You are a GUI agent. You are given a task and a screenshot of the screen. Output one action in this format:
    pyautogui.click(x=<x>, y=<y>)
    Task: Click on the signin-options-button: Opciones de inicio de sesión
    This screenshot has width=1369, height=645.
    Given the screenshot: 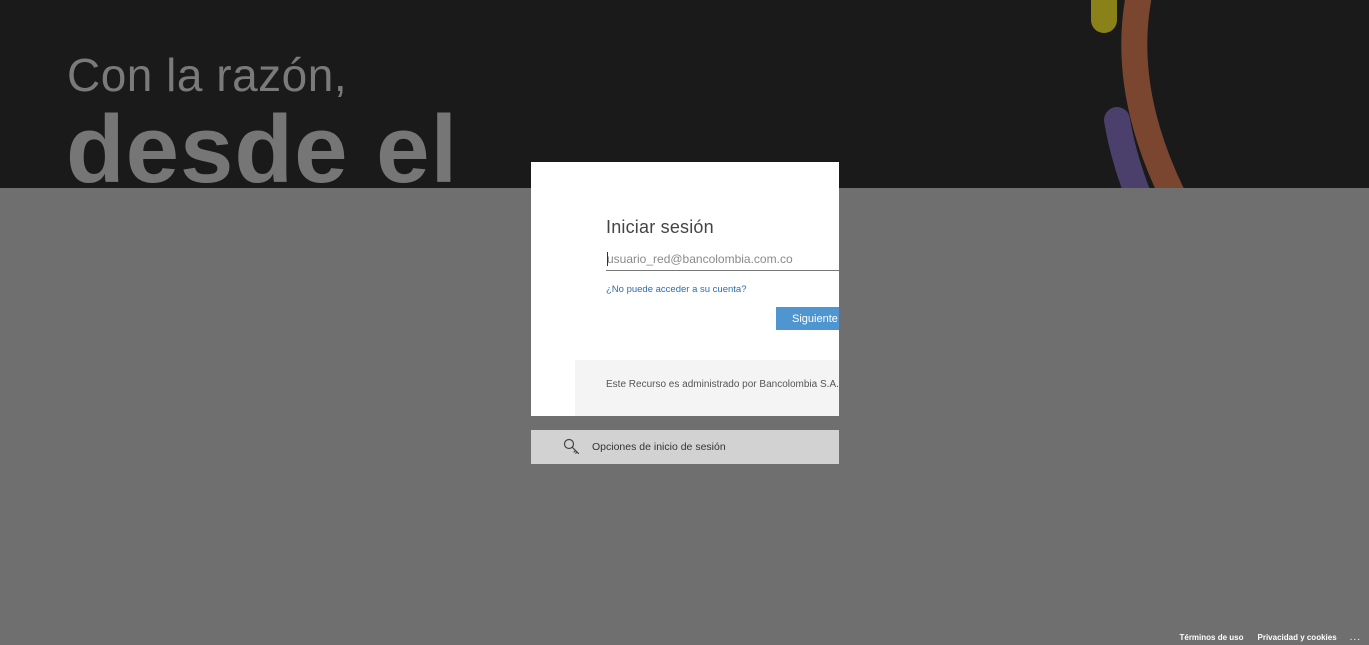 What is the action you would take?
    pyautogui.click(x=685, y=447)
    